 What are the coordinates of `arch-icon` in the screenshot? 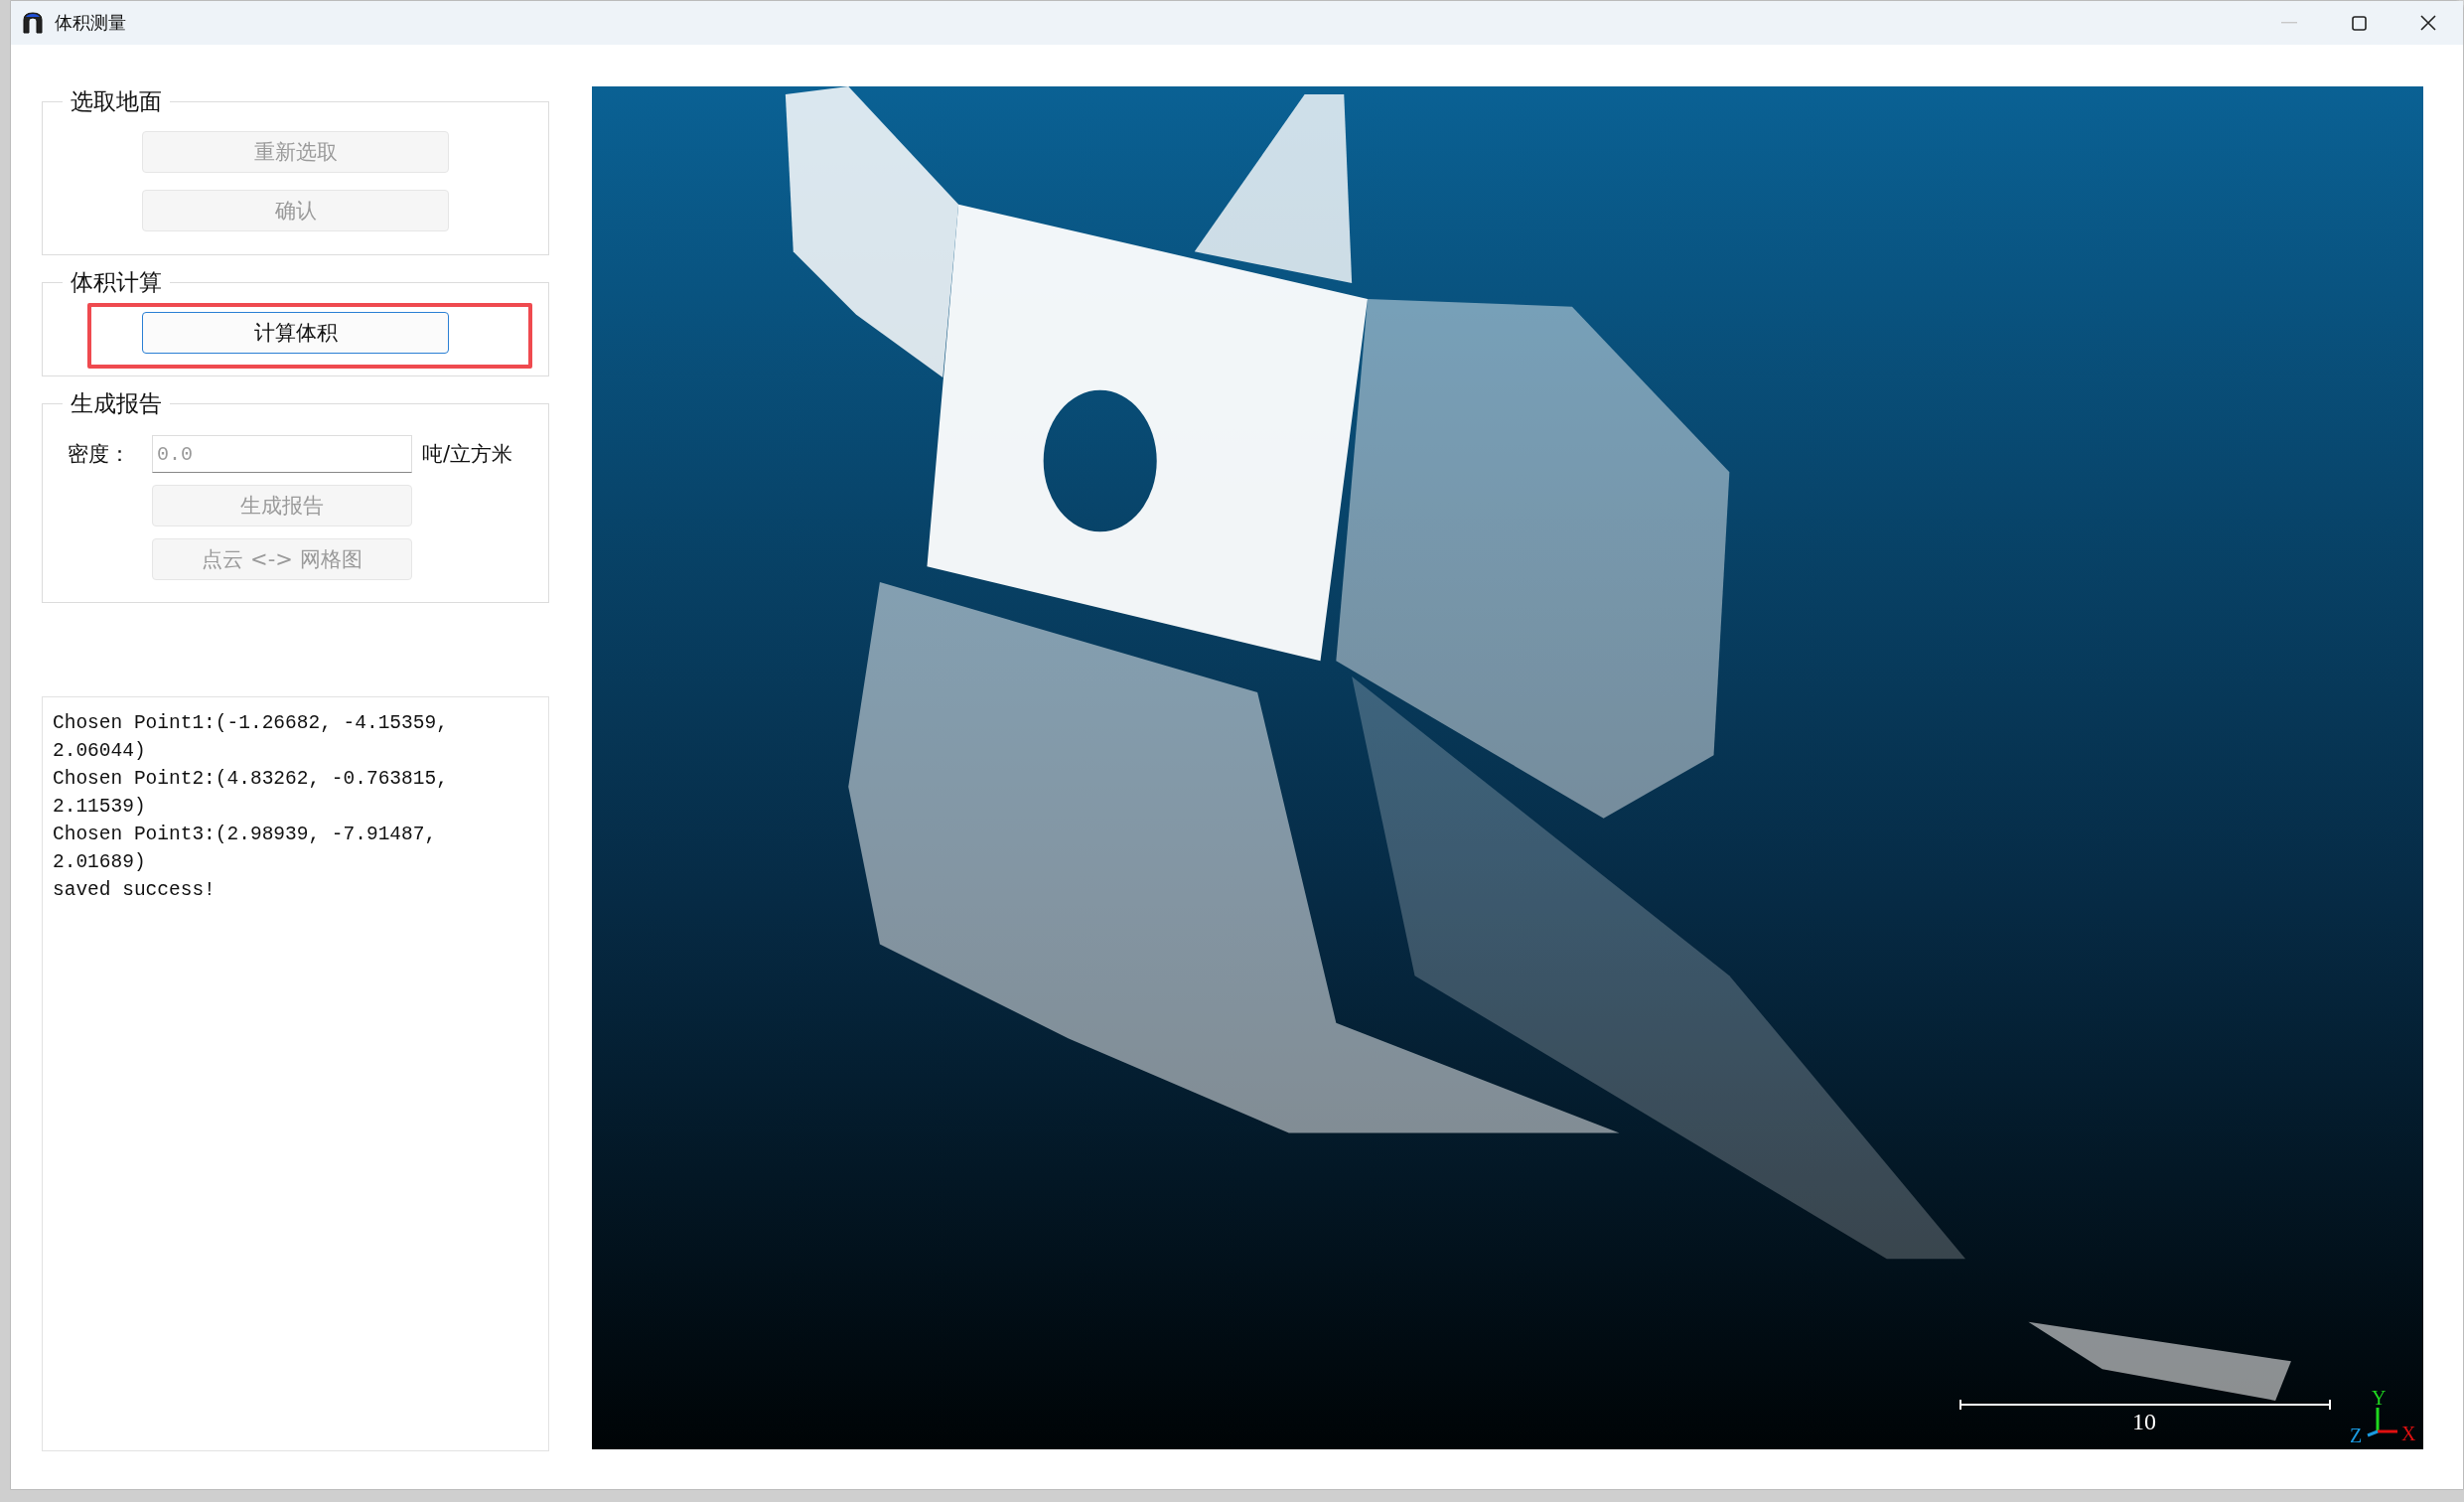 It's located at (33, 23).